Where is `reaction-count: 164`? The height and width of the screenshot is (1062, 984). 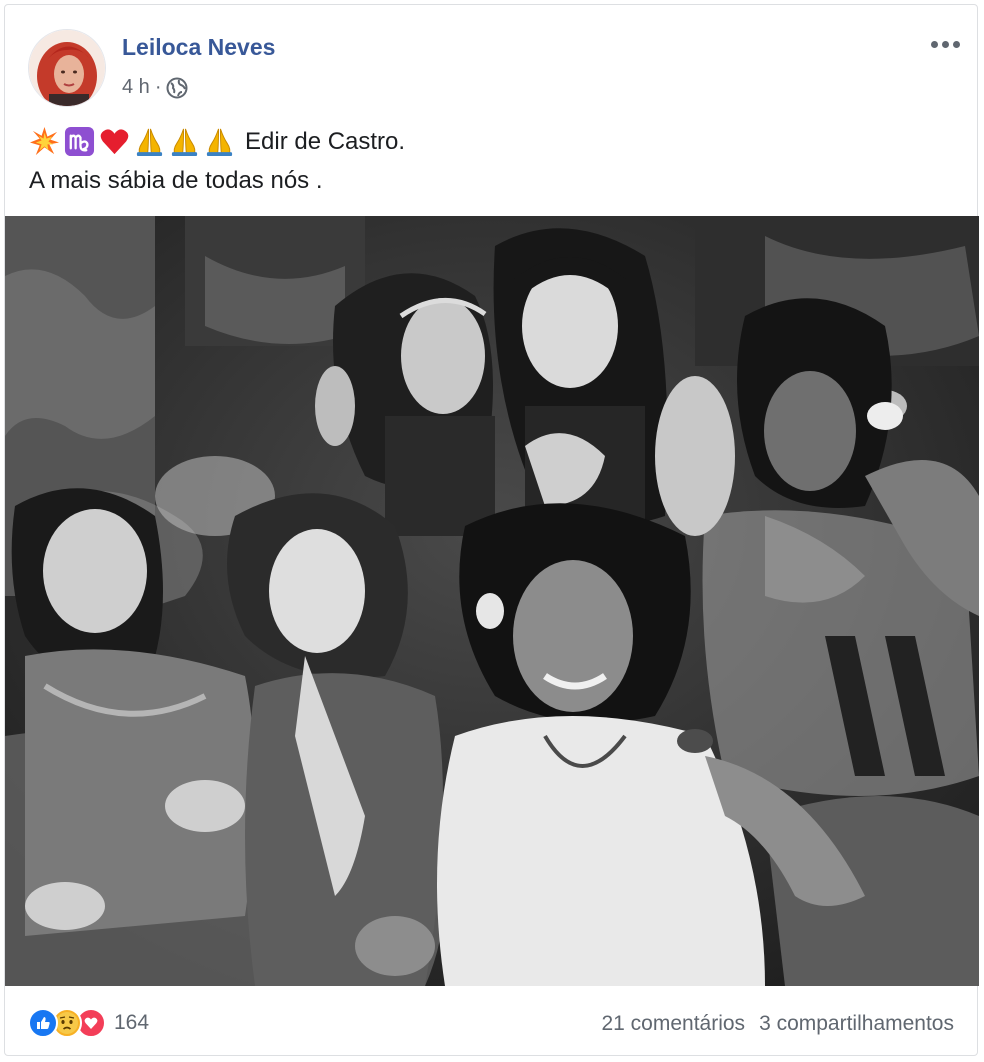 reaction-count: 164 is located at coordinates (132, 1022).